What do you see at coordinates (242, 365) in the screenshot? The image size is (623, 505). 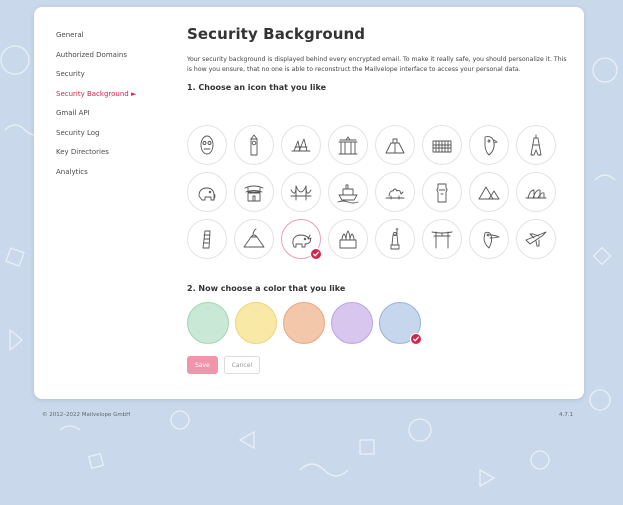 I see `cancel-button: Cancel` at bounding box center [242, 365].